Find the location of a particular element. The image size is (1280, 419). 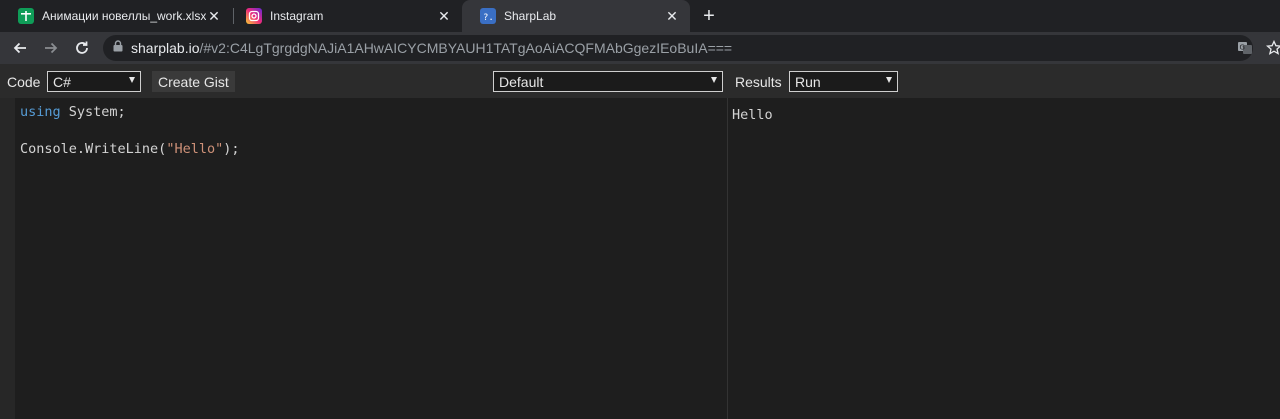

forward-button is located at coordinates (51, 48).